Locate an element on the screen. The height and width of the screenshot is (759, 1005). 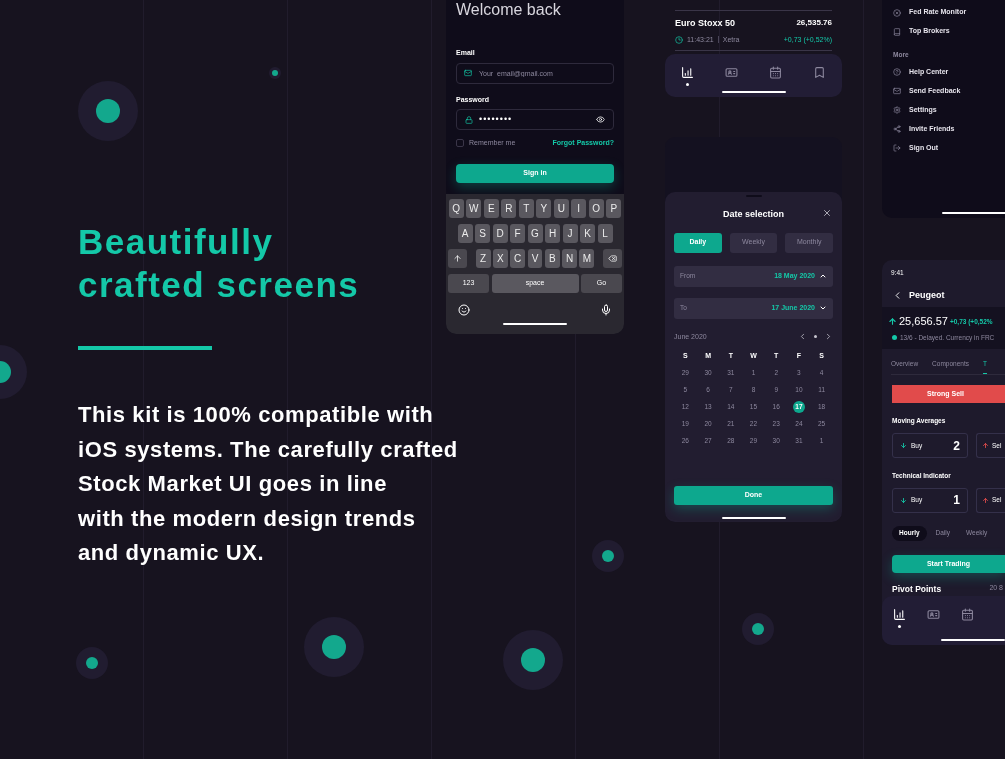
keyboard-key: U is located at coordinates (561, 208).